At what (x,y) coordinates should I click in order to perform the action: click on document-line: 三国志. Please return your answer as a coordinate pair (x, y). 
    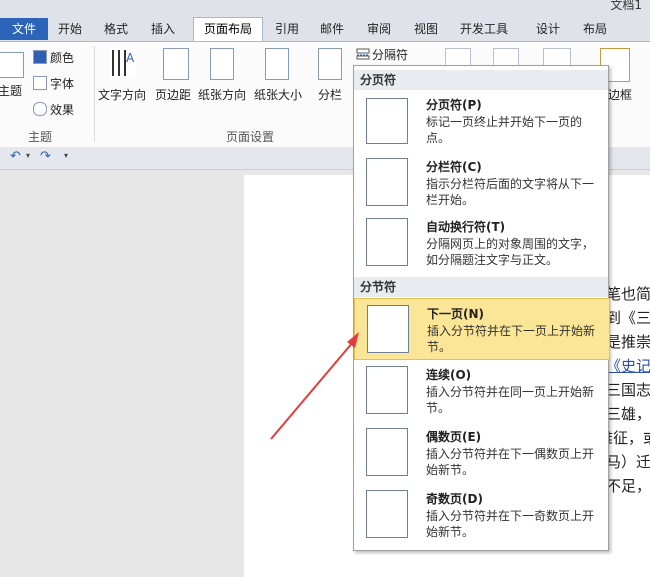
    Looking at the image, I should click on (628, 390).